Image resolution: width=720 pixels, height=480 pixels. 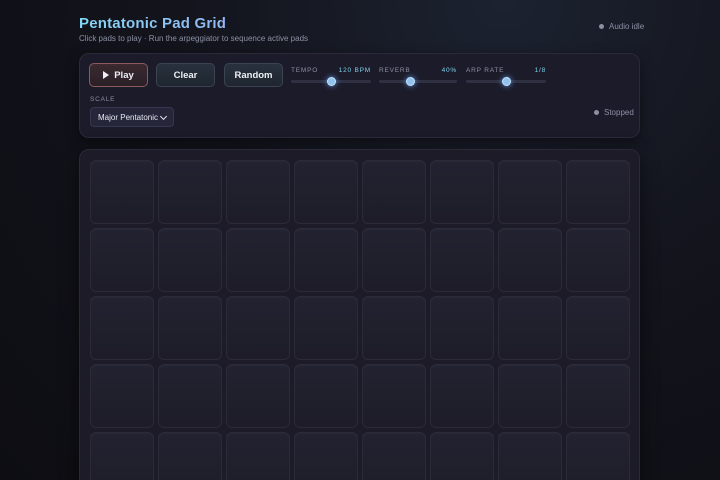 What do you see at coordinates (103, 99) in the screenshot?
I see `scale-label: SCALE` at bounding box center [103, 99].